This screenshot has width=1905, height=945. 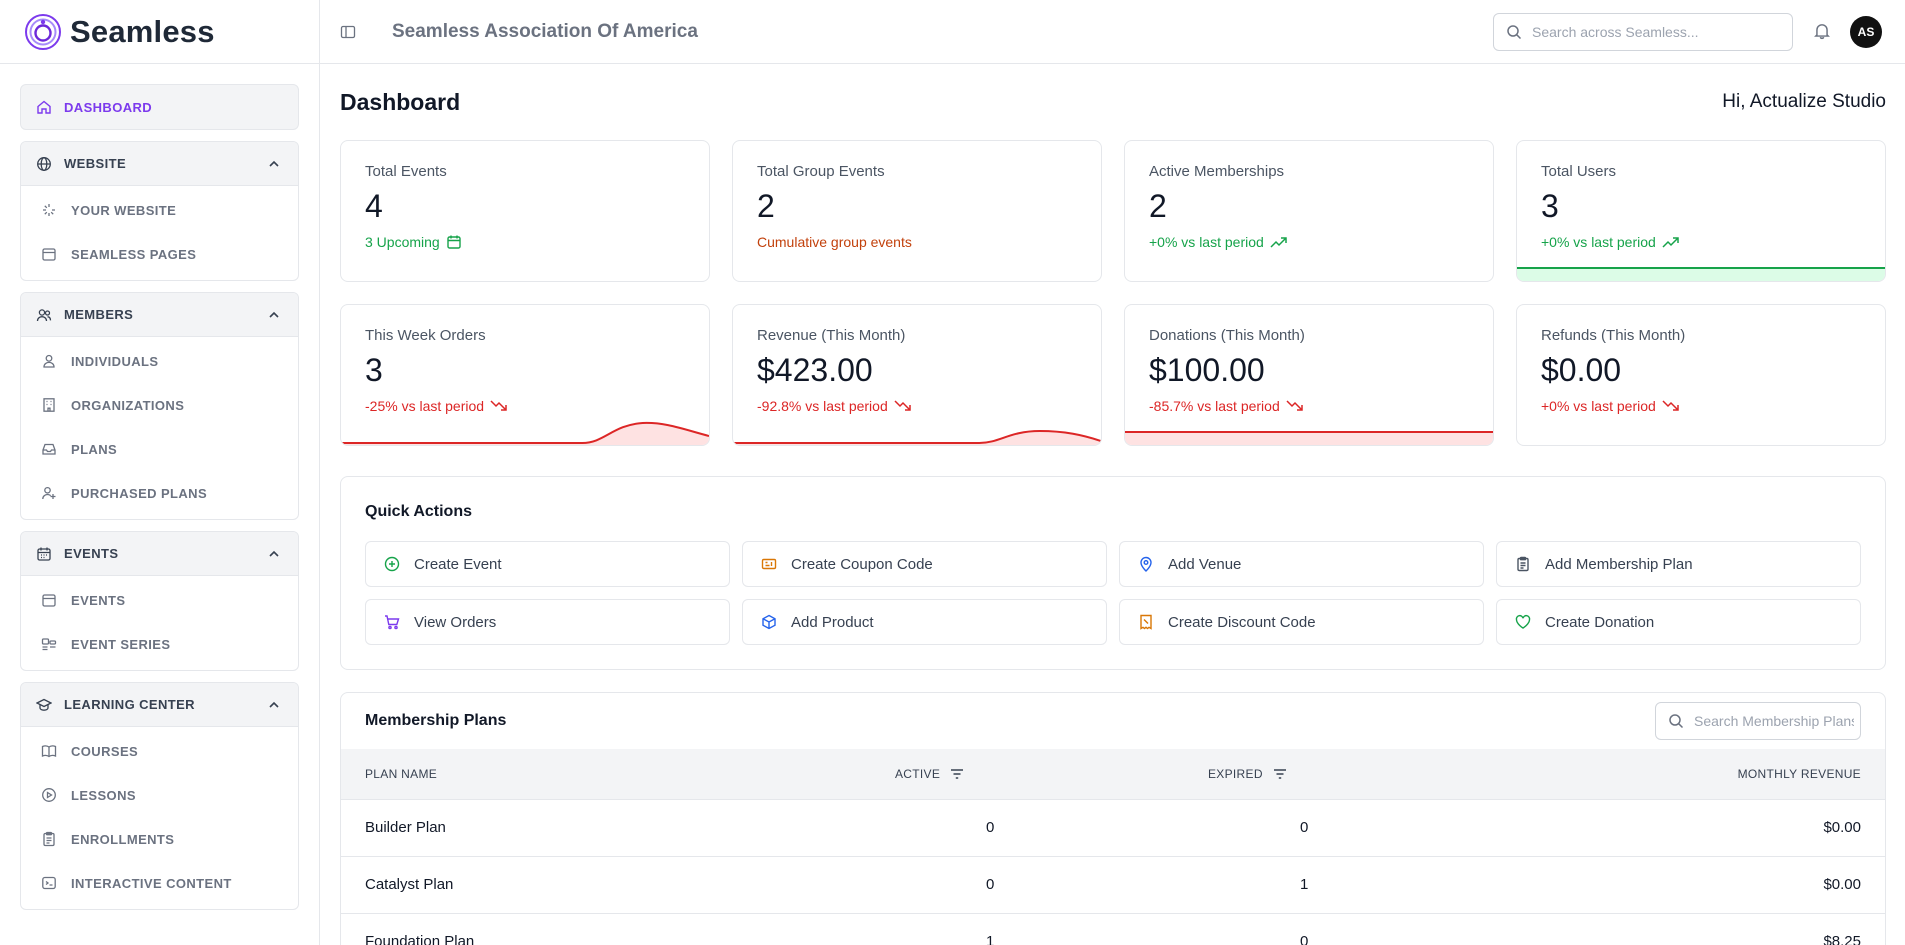 I want to click on sidebar-item-your-website: YOUR WEBSITE, so click(x=159, y=210).